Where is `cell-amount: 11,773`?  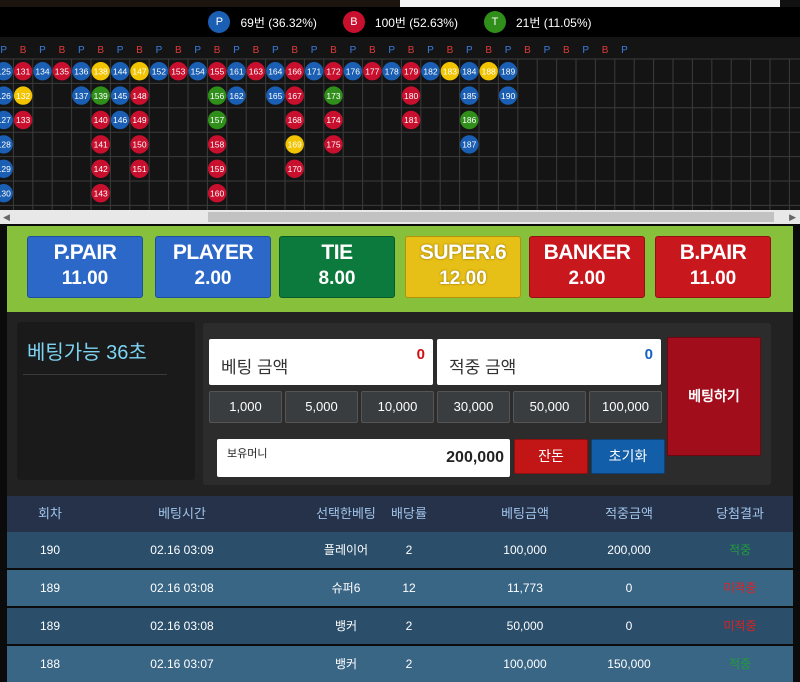
cell-amount: 11,773 is located at coordinates (525, 588).